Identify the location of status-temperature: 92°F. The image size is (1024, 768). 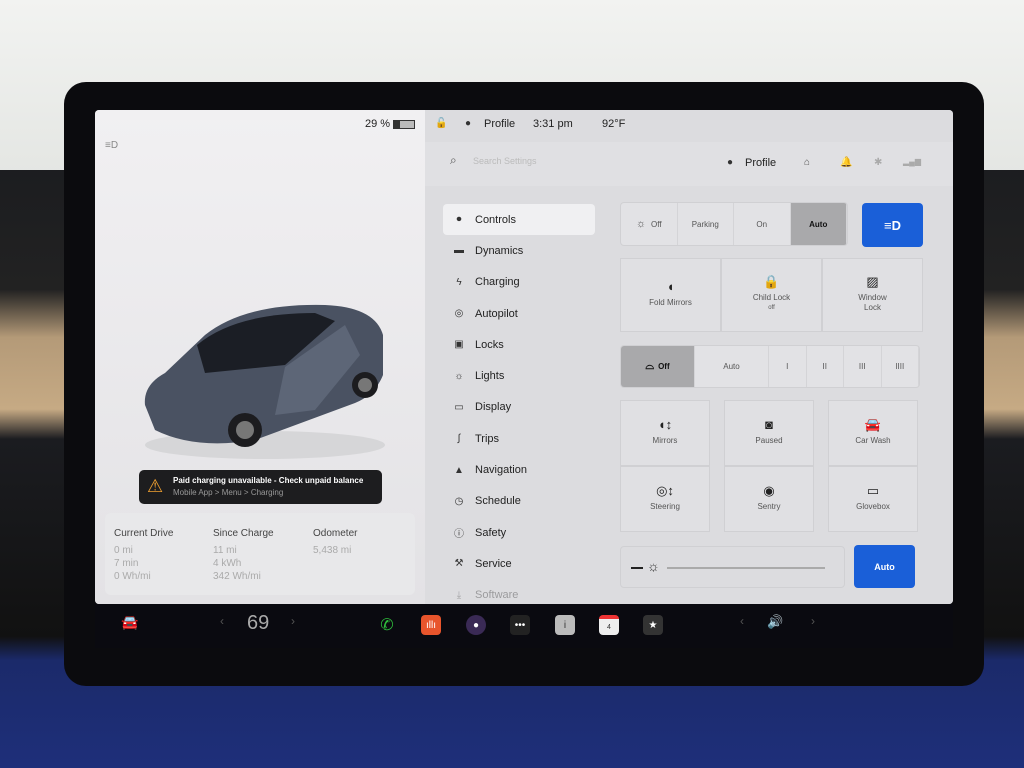
(614, 124).